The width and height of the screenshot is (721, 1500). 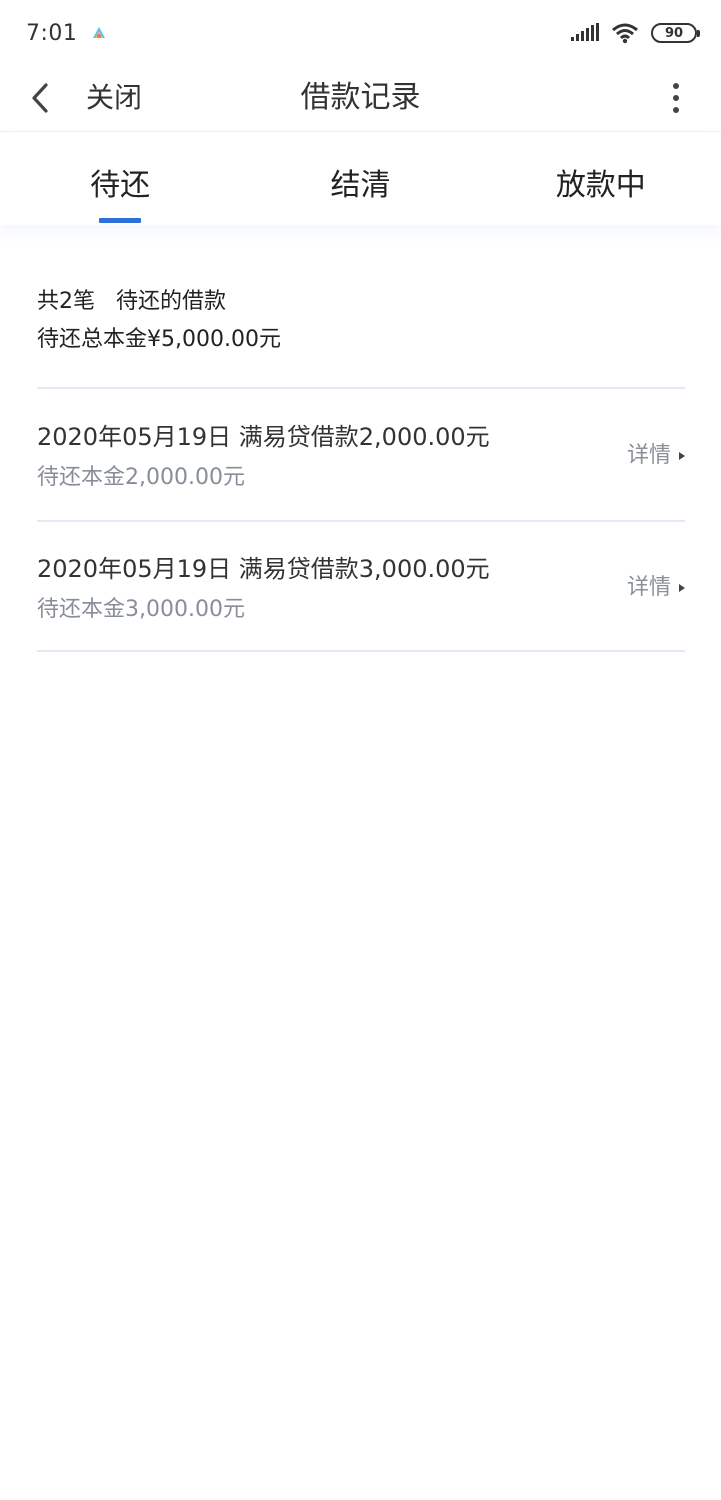 I want to click on summary-count: 共2笔 待还的借款, so click(x=131, y=301).